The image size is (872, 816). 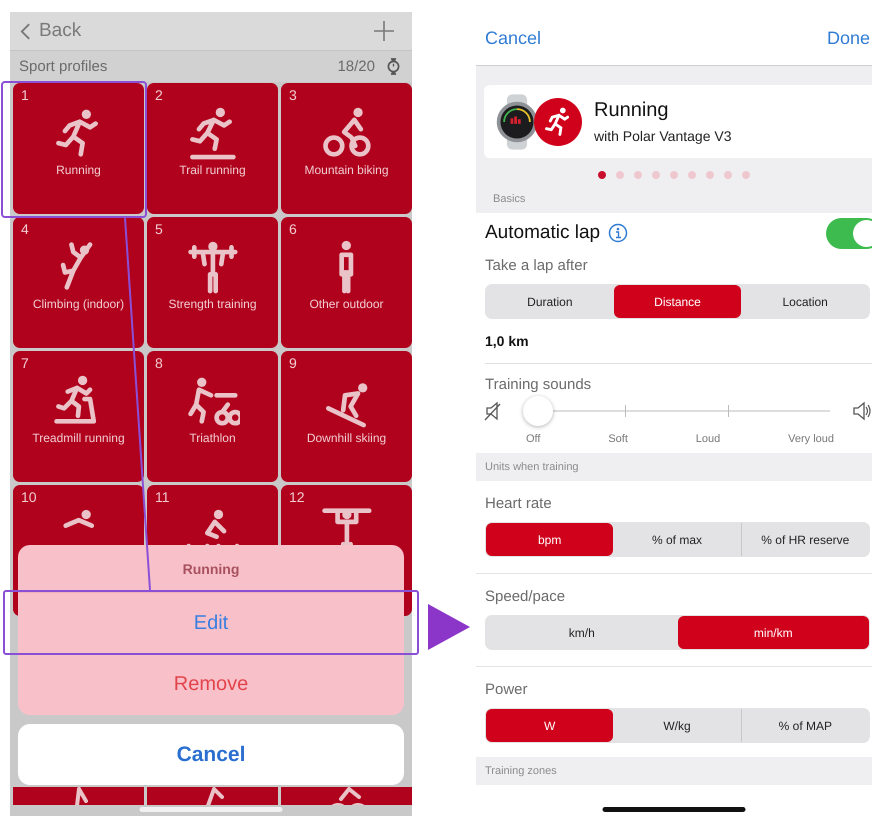 What do you see at coordinates (211, 754) in the screenshot?
I see `cancel-button: Cancel` at bounding box center [211, 754].